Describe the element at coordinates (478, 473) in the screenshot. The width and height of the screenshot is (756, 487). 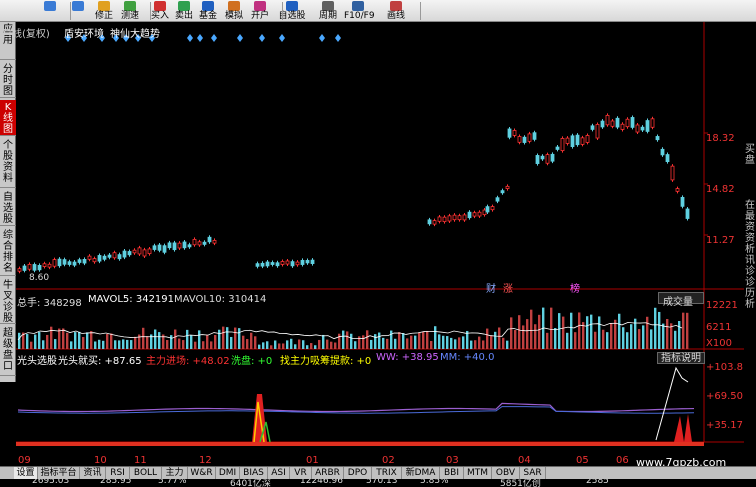
I see `indicator-tab: MTM` at that location.